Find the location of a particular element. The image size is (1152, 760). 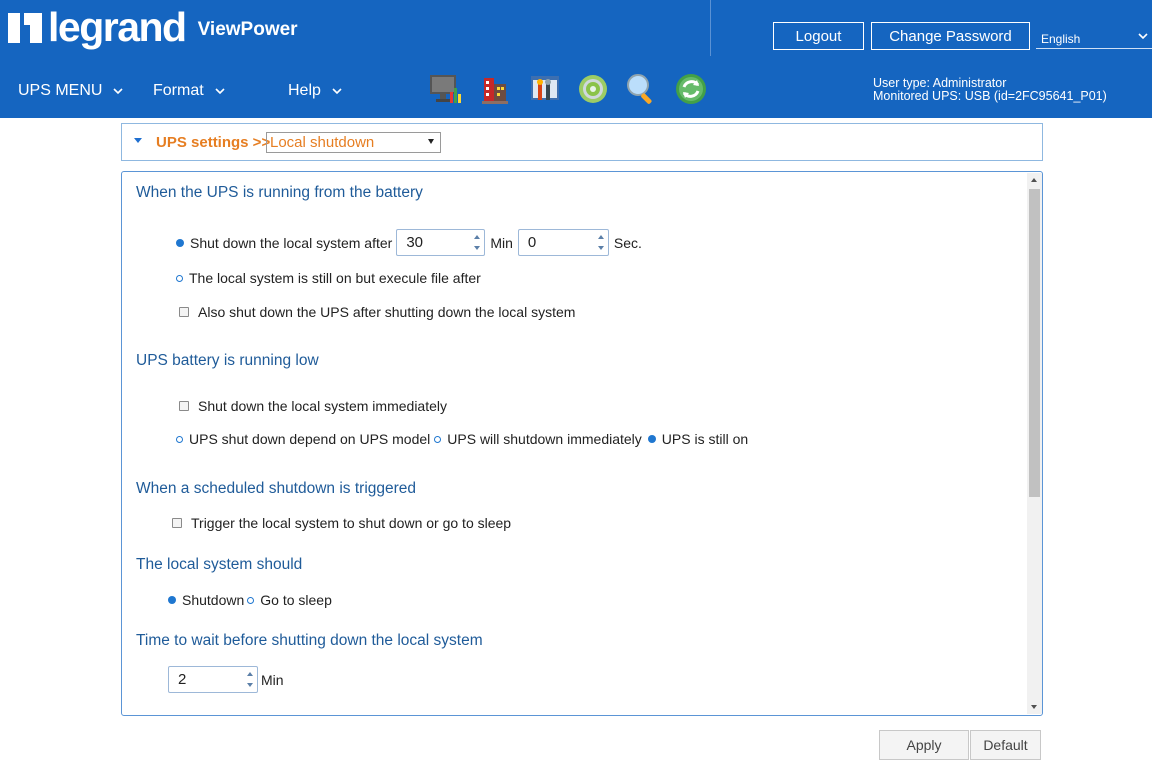

menu-format-label: Format is located at coordinates (178, 90).